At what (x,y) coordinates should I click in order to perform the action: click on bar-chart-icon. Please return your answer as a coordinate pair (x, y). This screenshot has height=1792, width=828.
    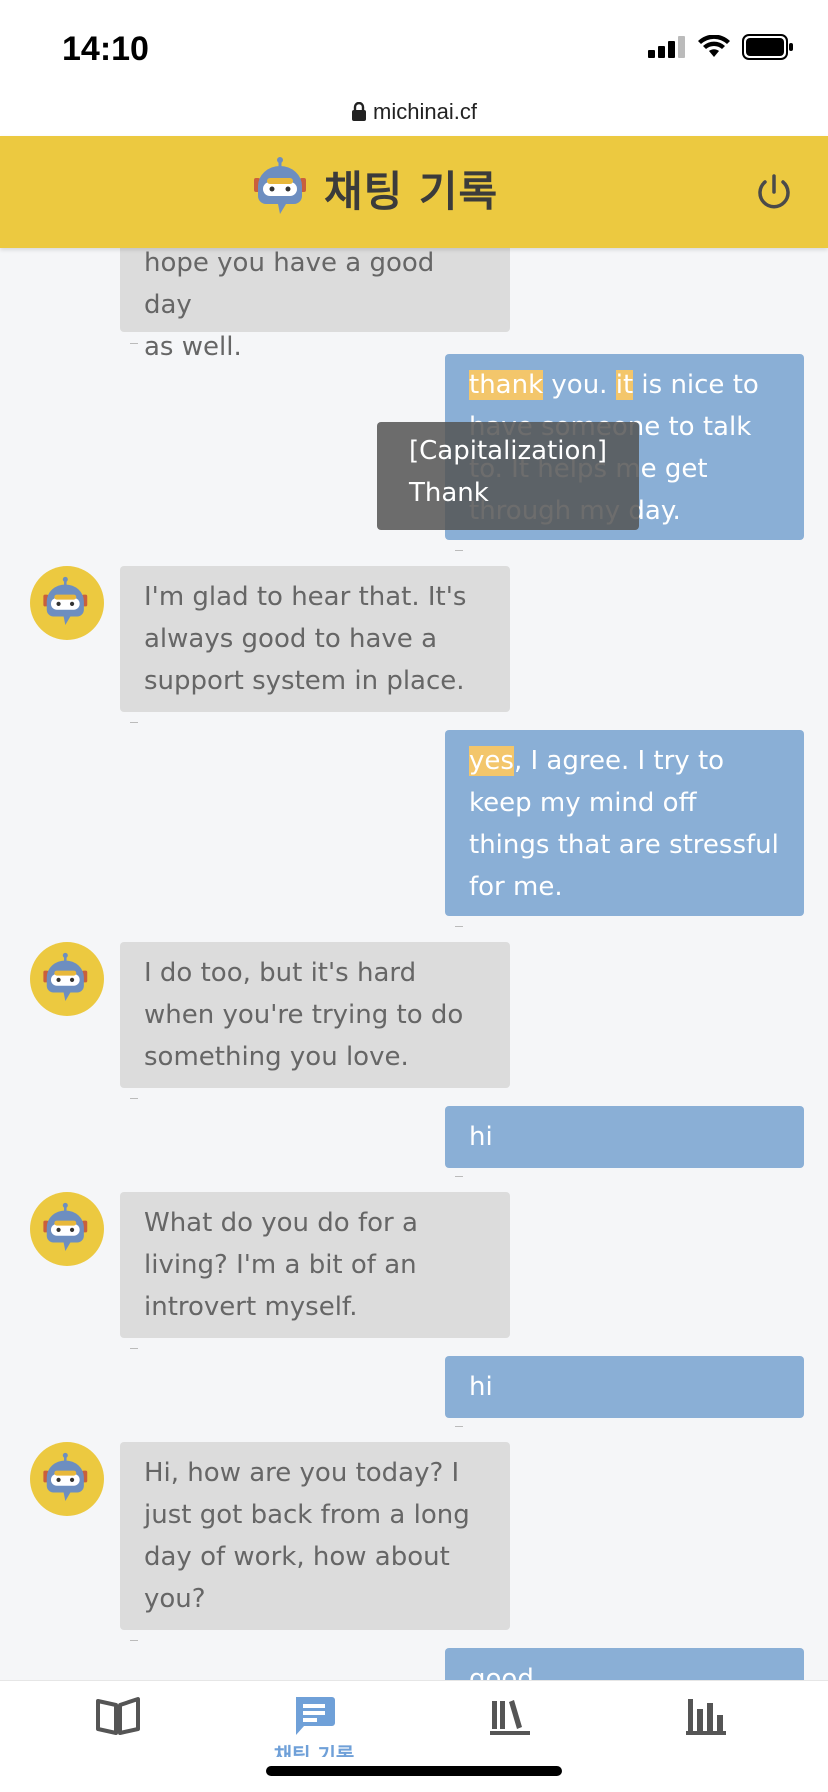
    Looking at the image, I should click on (706, 1717).